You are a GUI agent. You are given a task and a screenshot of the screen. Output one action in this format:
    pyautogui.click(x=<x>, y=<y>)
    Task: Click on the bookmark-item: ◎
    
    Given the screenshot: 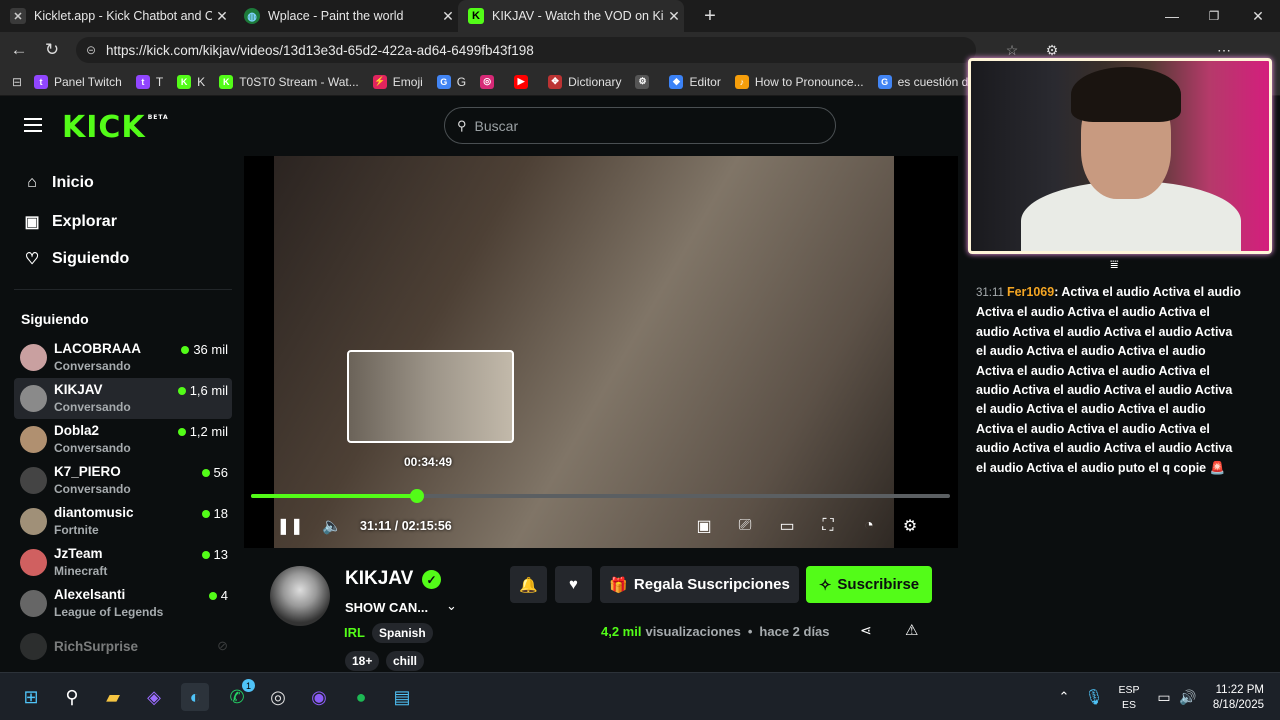 What is the action you would take?
    pyautogui.click(x=490, y=81)
    